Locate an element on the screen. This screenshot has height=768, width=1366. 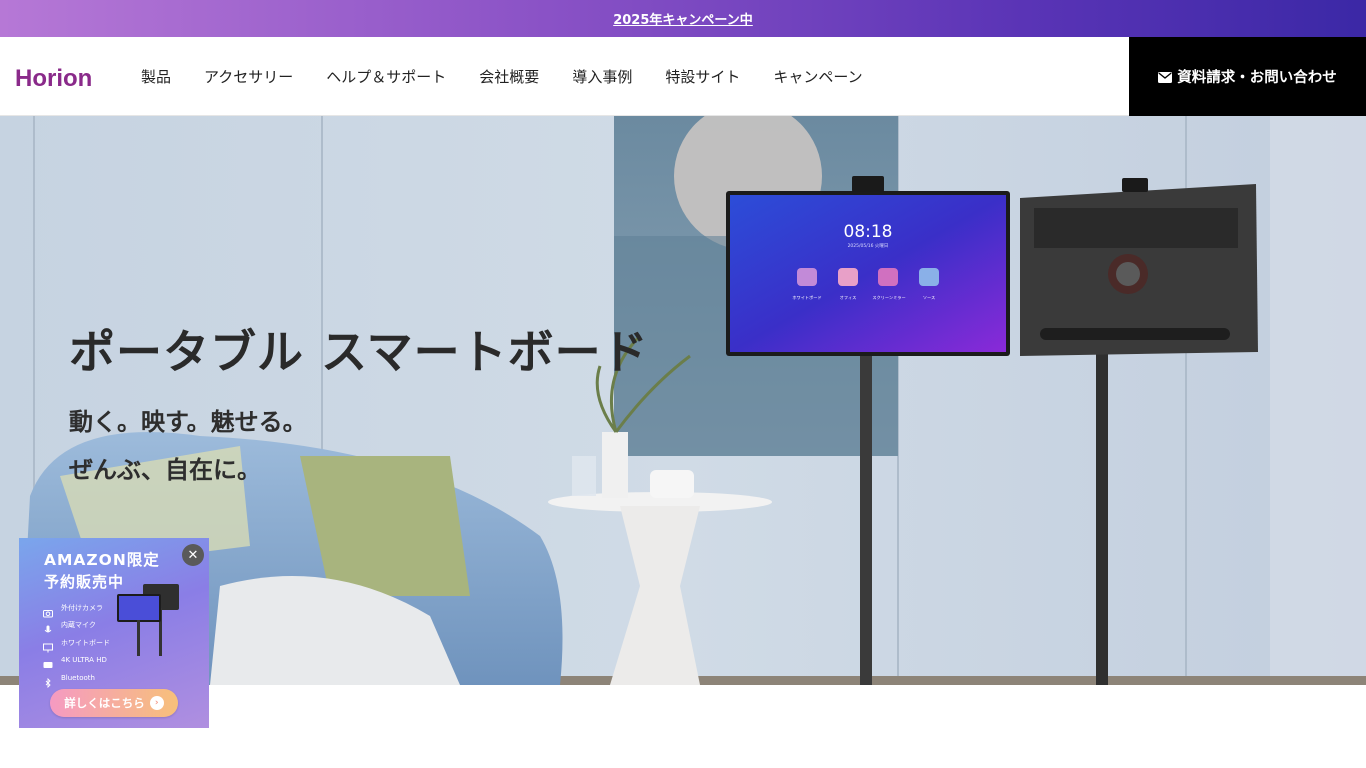
nav-item-special-site: 特設サイト is located at coordinates (702, 76).